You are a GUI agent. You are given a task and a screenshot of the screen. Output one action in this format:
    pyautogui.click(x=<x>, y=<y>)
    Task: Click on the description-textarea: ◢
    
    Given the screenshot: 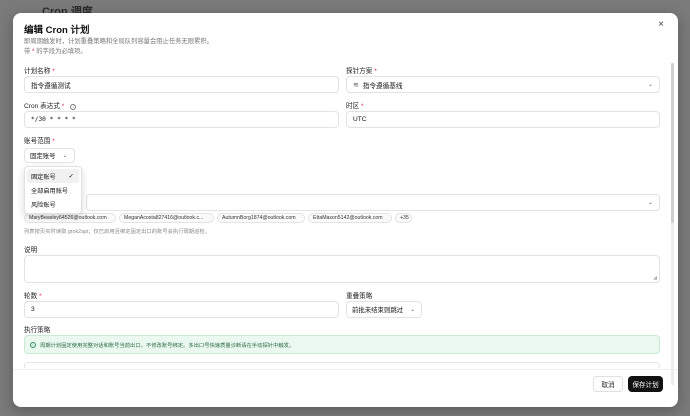 What is the action you would take?
    pyautogui.click(x=342, y=269)
    